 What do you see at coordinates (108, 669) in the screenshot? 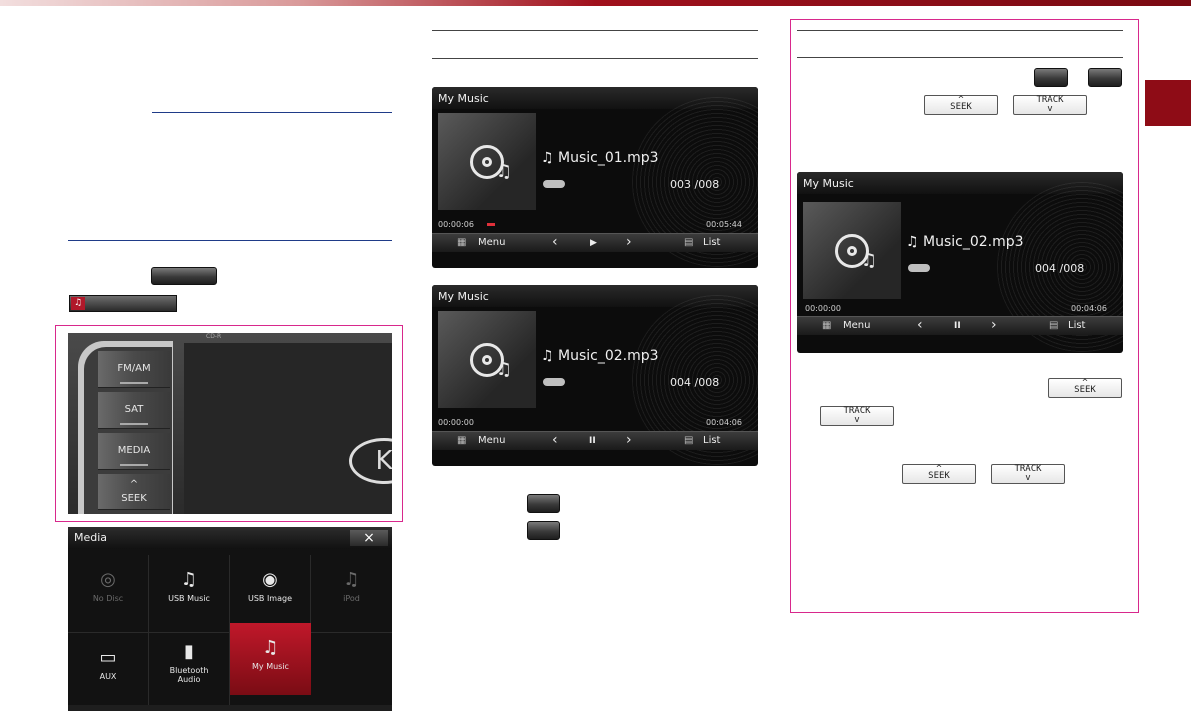
I see `media-item-aux: ▭ AUX` at bounding box center [108, 669].